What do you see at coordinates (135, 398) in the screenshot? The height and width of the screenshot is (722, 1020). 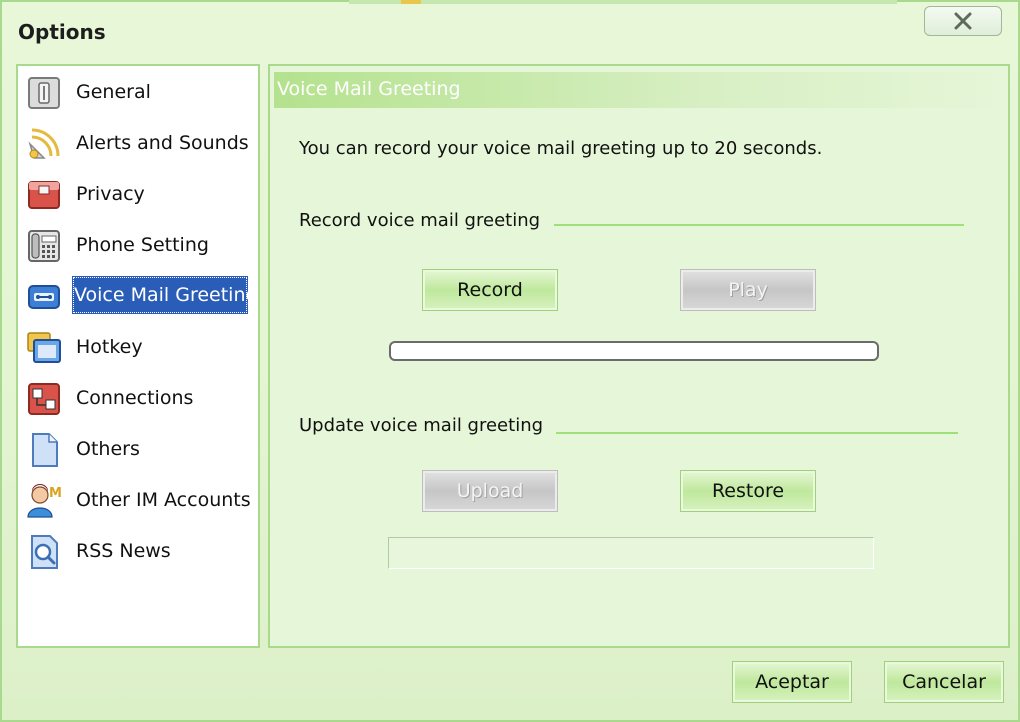 I see `sidebar-item-label: Connections` at bounding box center [135, 398].